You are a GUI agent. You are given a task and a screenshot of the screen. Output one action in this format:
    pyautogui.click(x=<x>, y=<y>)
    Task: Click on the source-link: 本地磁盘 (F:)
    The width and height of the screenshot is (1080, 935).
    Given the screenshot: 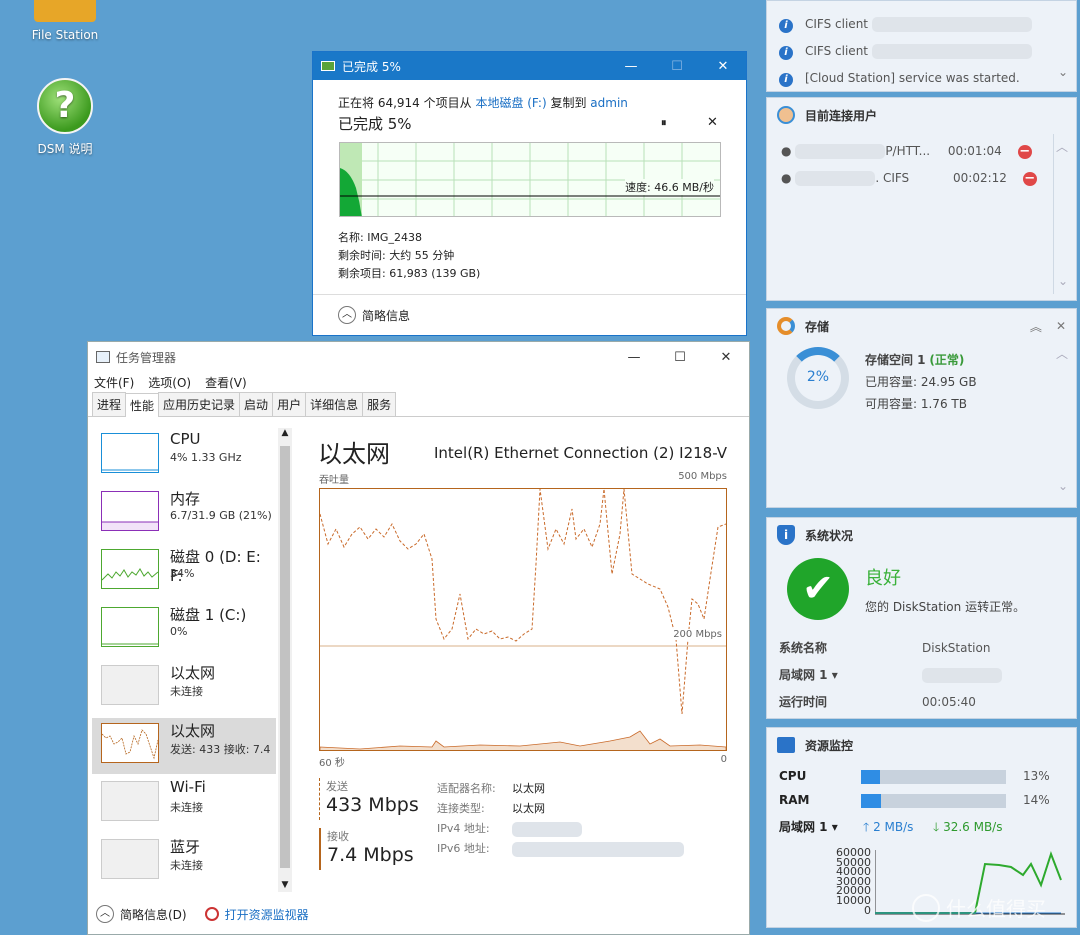 What is the action you would take?
    pyautogui.click(x=510, y=103)
    